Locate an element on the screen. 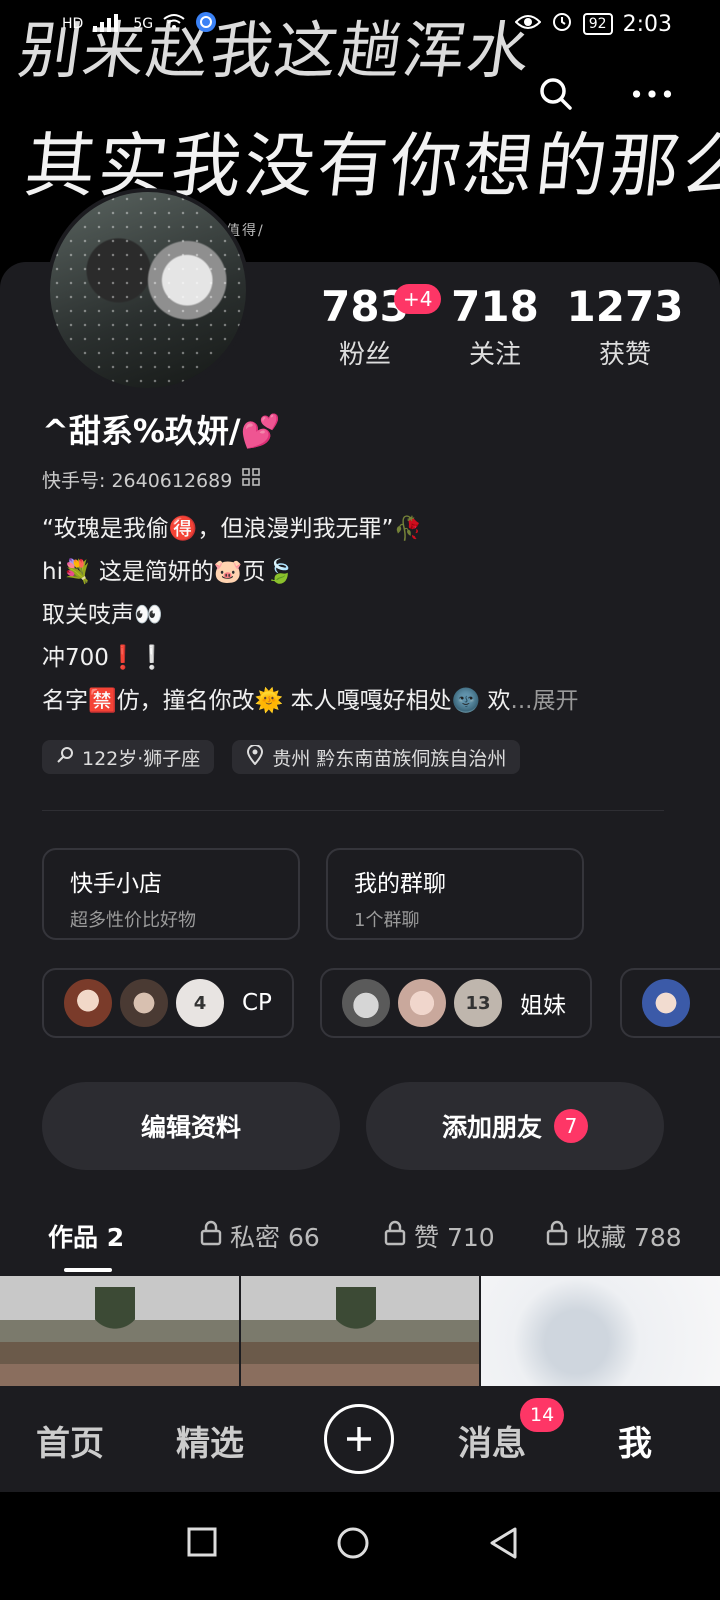  top-actions is located at coordinates (604, 94).